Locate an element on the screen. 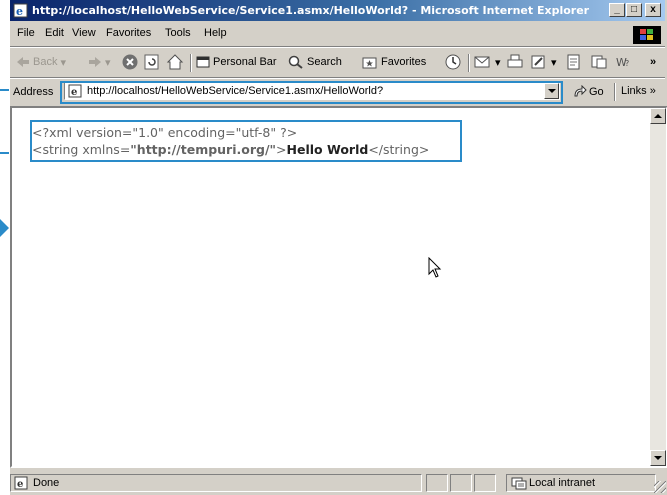  xml-tag-close: > is located at coordinates (281, 149).